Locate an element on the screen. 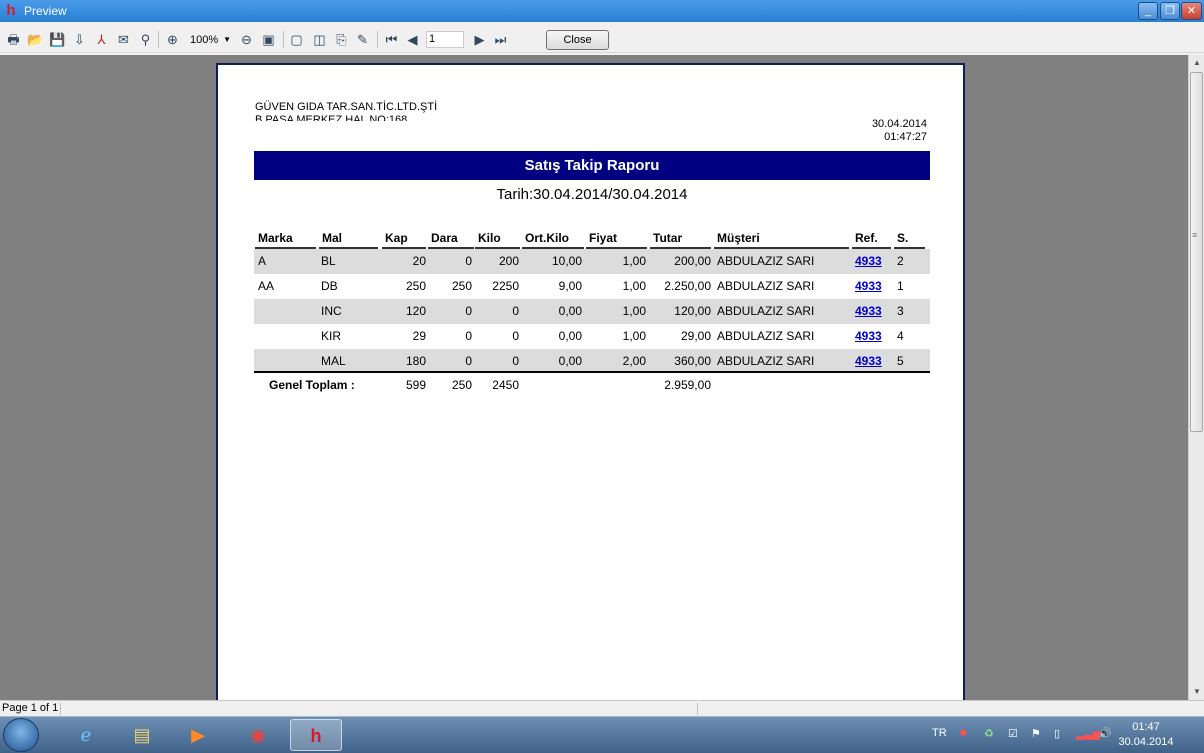 Image resolution: width=1204 pixels, height=753 pixels. taskbar-clock: 01:47 30.04.2014 is located at coordinates (1146, 735).